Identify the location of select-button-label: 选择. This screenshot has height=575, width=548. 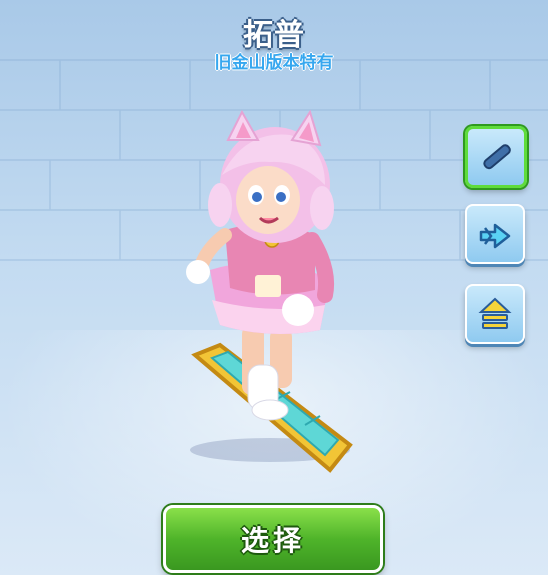
(272, 540).